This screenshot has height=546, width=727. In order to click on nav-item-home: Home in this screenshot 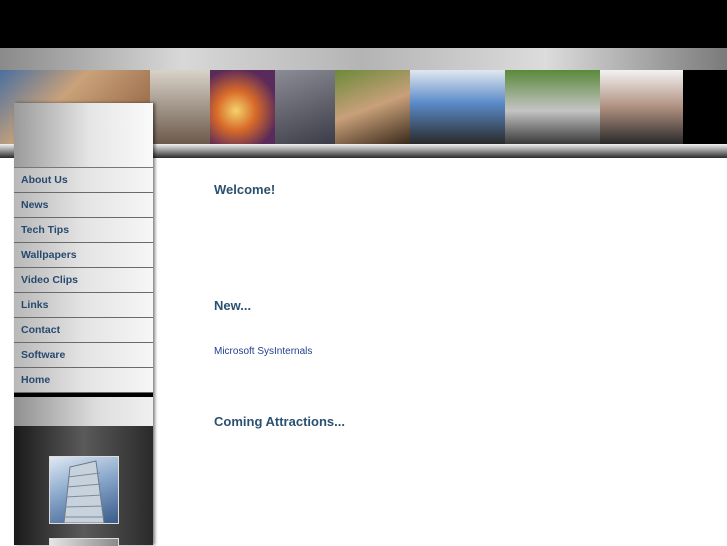, I will do `click(83, 380)`.